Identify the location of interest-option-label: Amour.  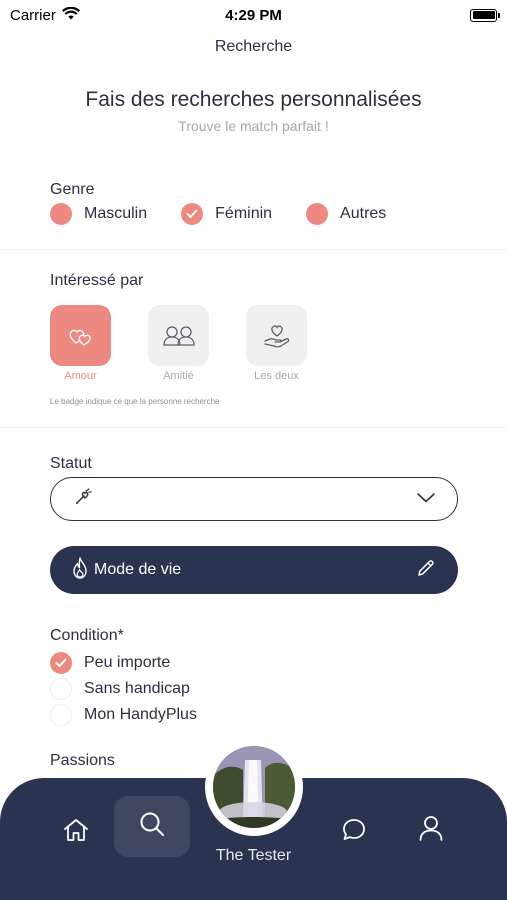
(80, 376).